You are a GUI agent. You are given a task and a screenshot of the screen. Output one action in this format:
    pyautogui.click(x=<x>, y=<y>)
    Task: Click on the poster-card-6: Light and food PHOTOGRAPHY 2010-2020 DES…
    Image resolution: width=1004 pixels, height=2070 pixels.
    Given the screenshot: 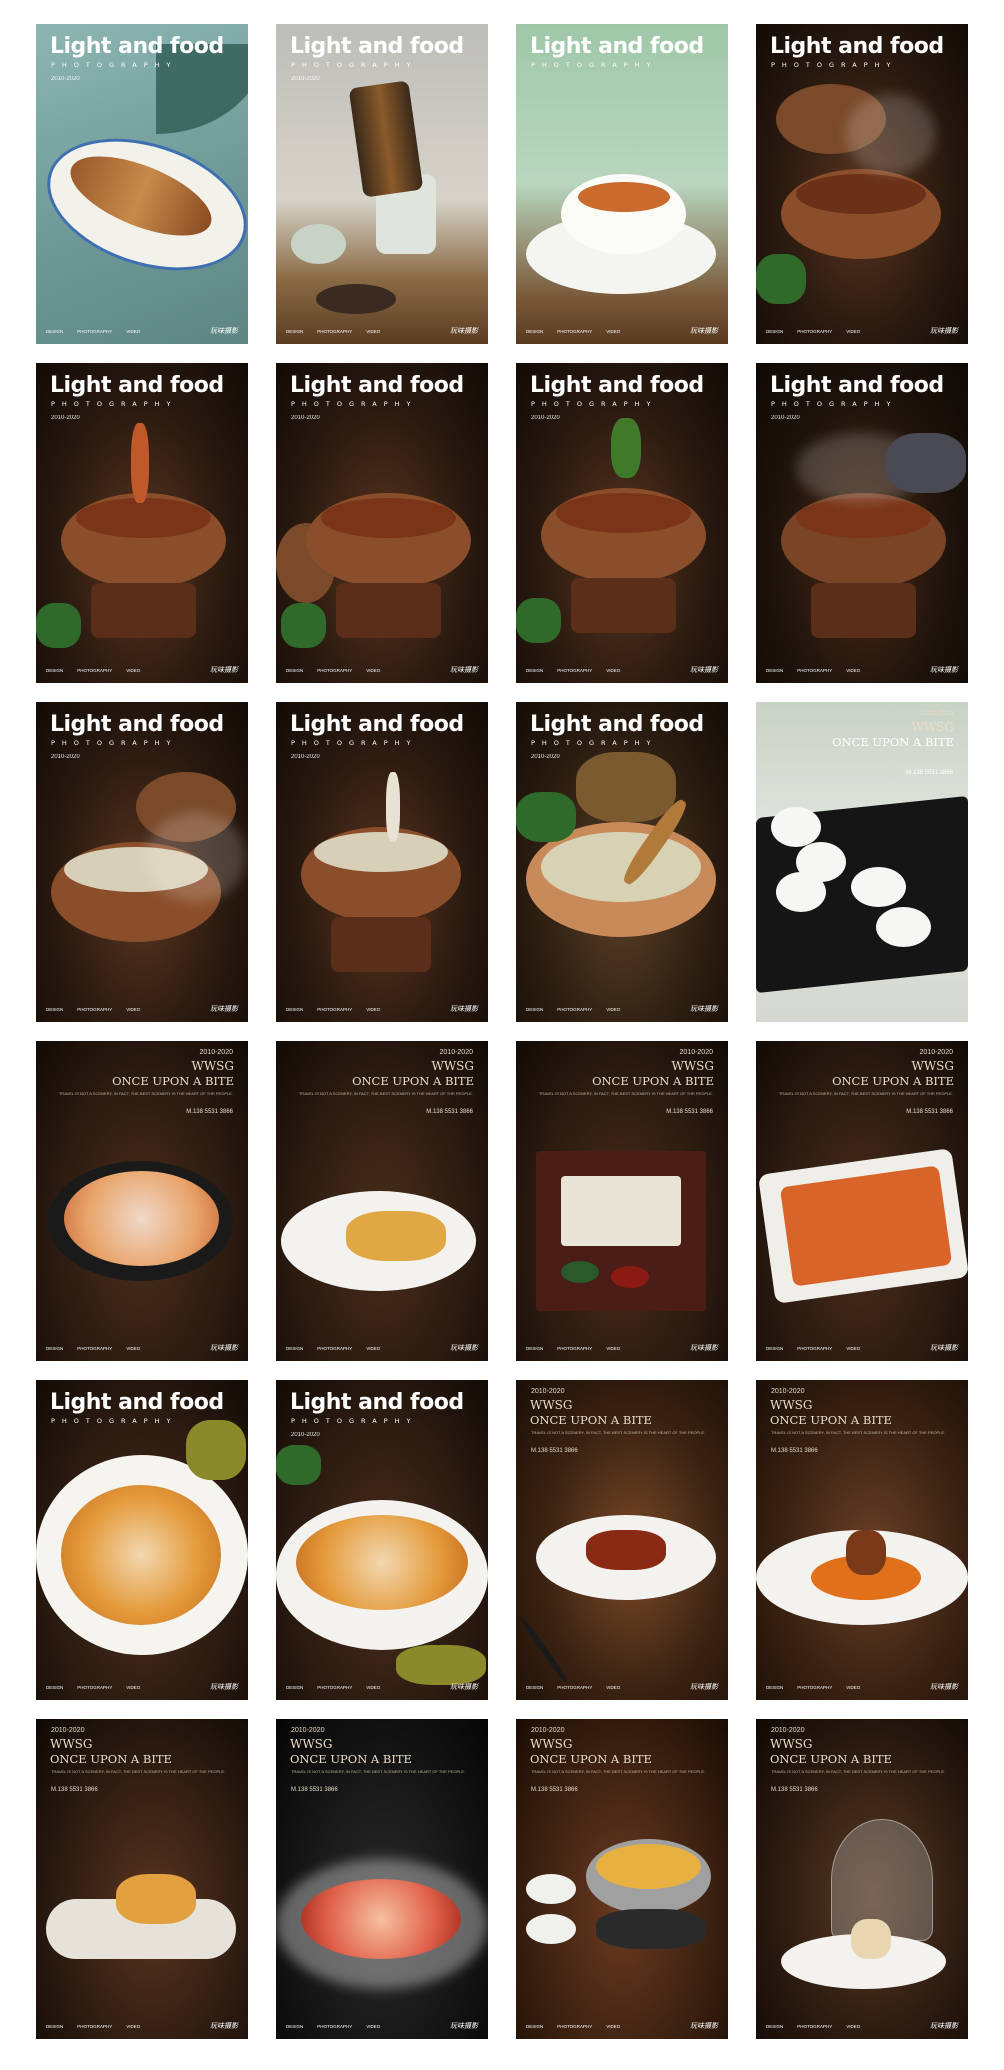 What is the action you would take?
    pyautogui.click(x=382, y=523)
    